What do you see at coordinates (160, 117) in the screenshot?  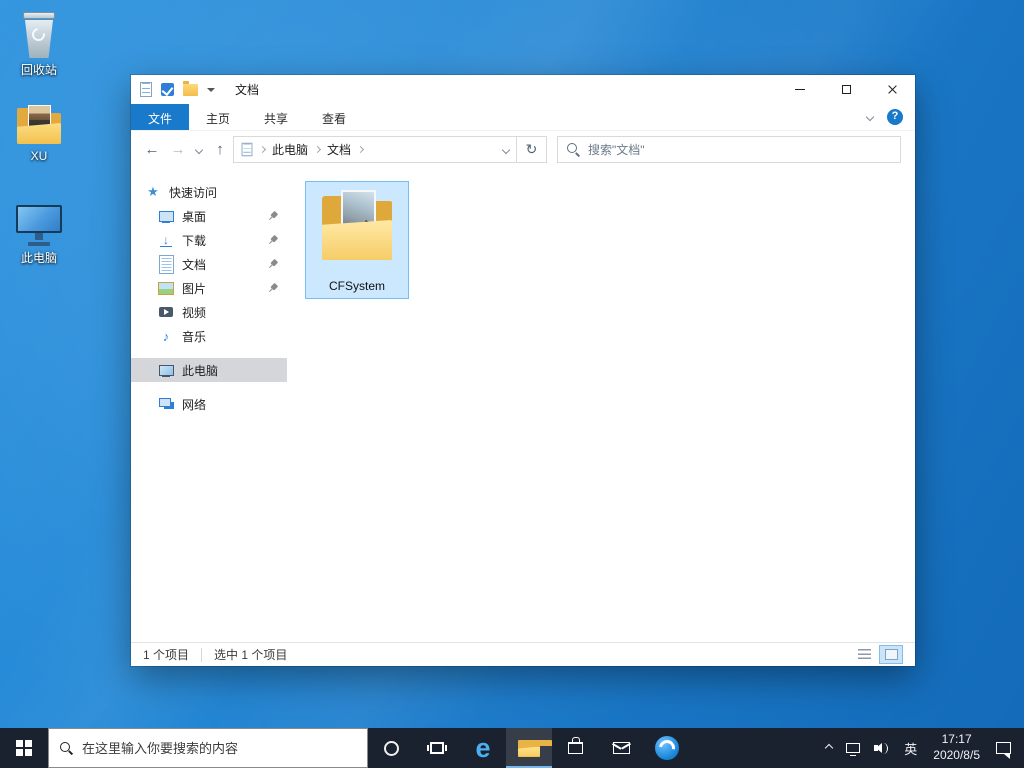 I see `tab-file: 文件` at bounding box center [160, 117].